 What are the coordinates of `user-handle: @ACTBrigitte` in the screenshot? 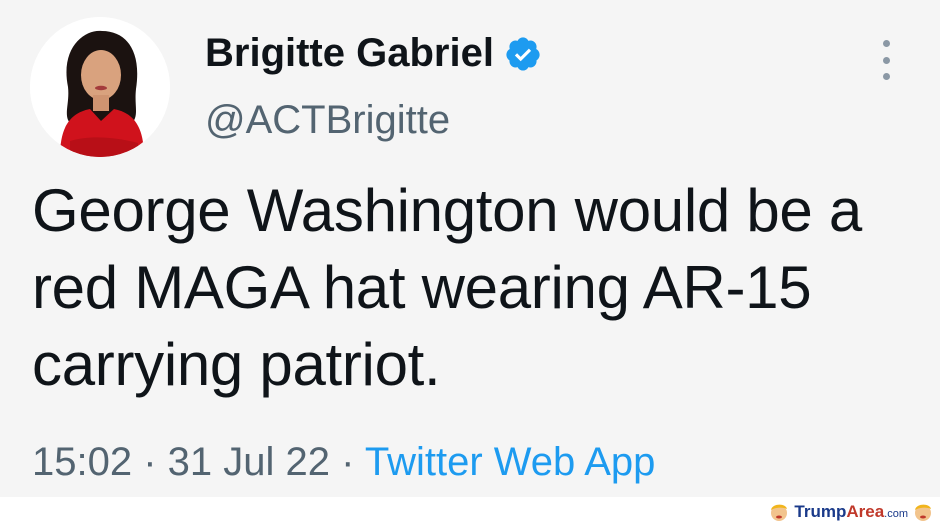 It's located at (327, 120).